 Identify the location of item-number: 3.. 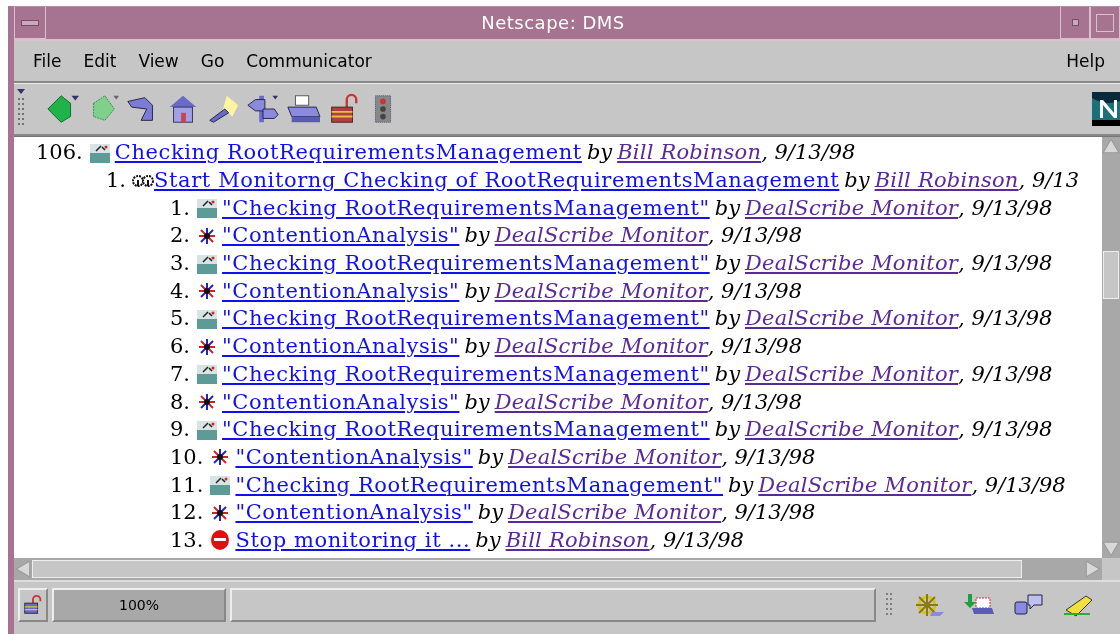
(180, 264).